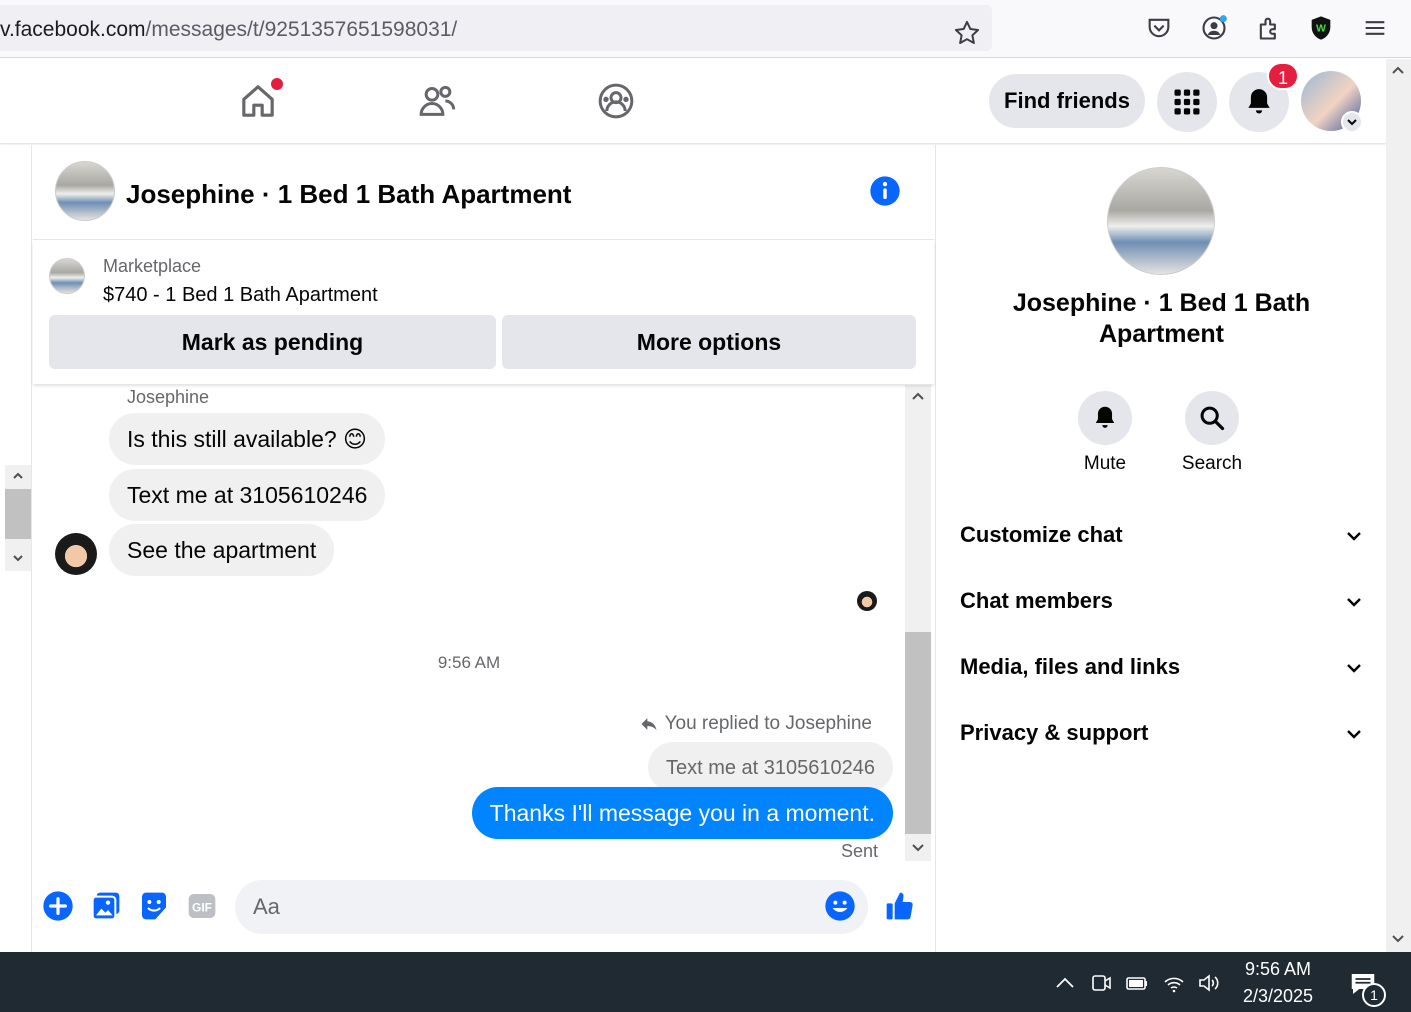 The width and height of the screenshot is (1411, 1012). I want to click on mute-label: Mute, so click(1105, 463).